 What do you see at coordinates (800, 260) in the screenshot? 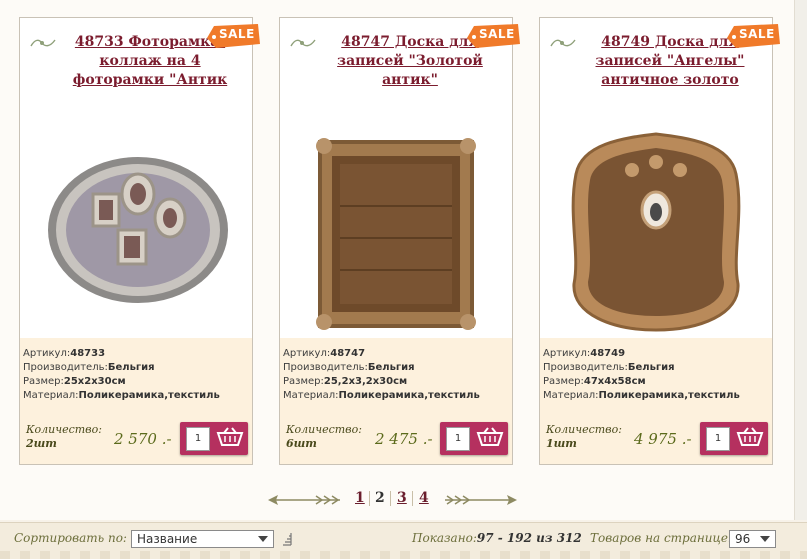
I see `vertical-scrollbar` at bounding box center [800, 260].